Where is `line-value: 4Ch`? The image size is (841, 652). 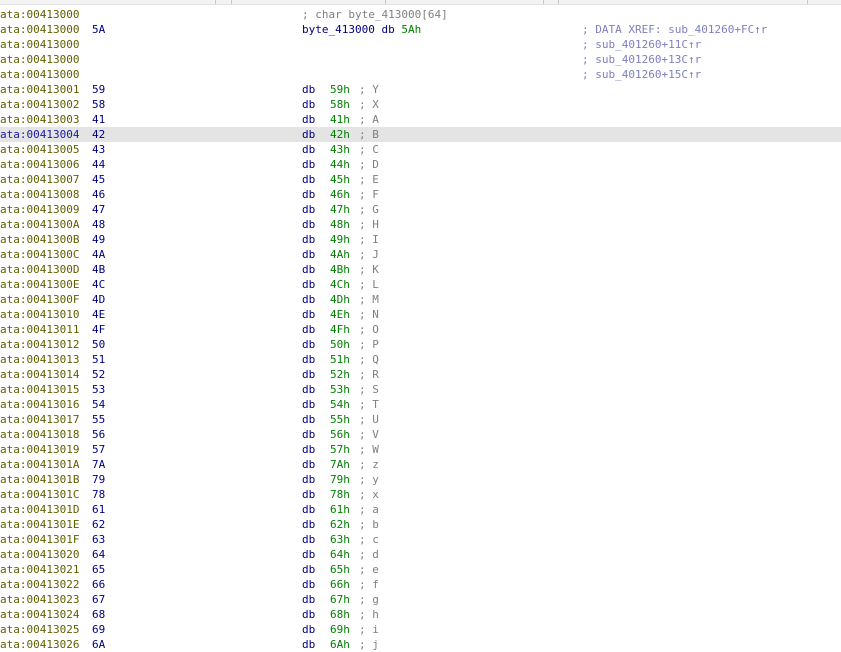
line-value: 4Ch is located at coordinates (340, 284).